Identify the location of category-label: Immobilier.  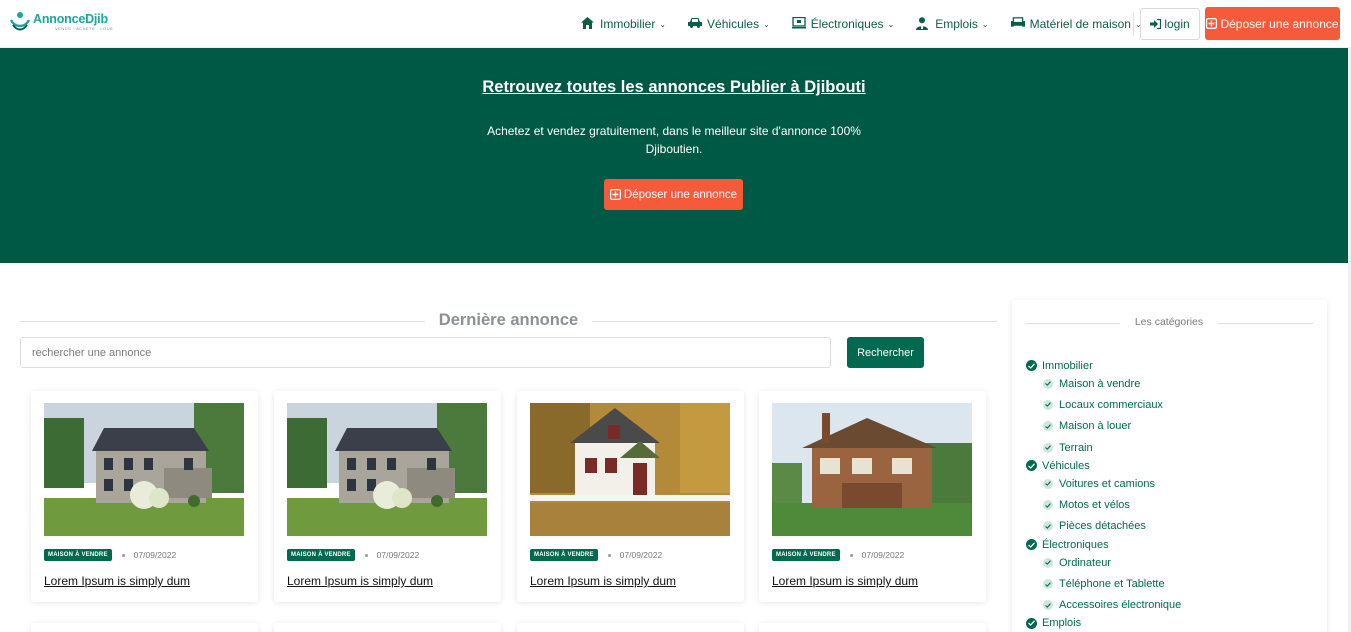
(1067, 365).